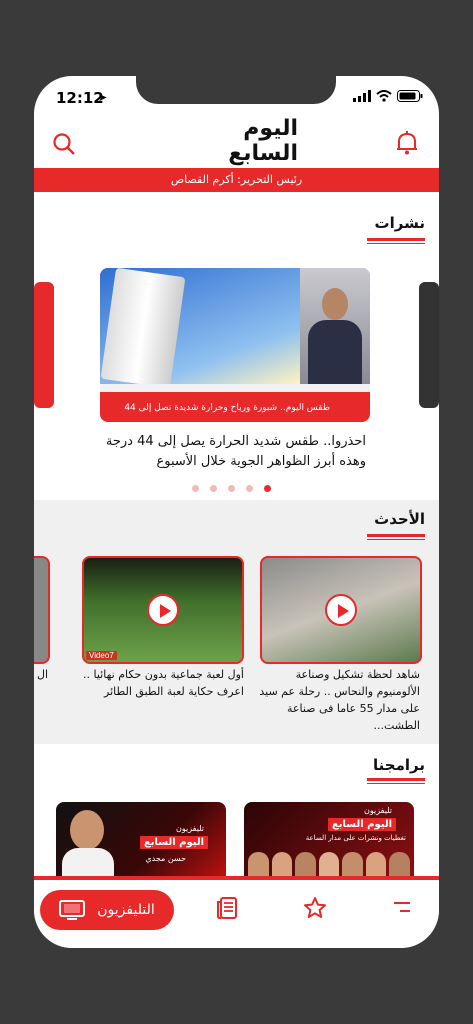  What do you see at coordinates (236, 98) in the screenshot?
I see `status-bar: 12:12 ➤` at bounding box center [236, 98].